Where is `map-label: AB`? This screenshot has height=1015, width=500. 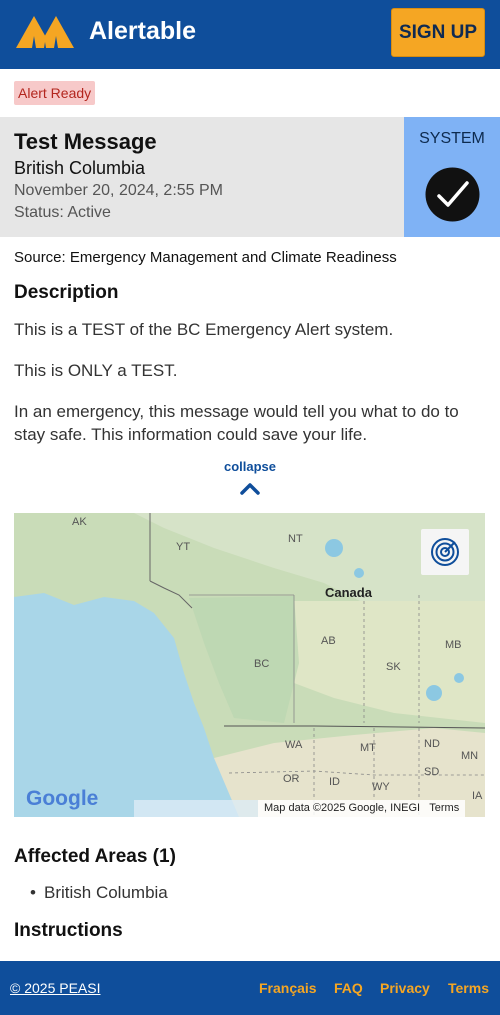
map-label: AB is located at coordinates (328, 641).